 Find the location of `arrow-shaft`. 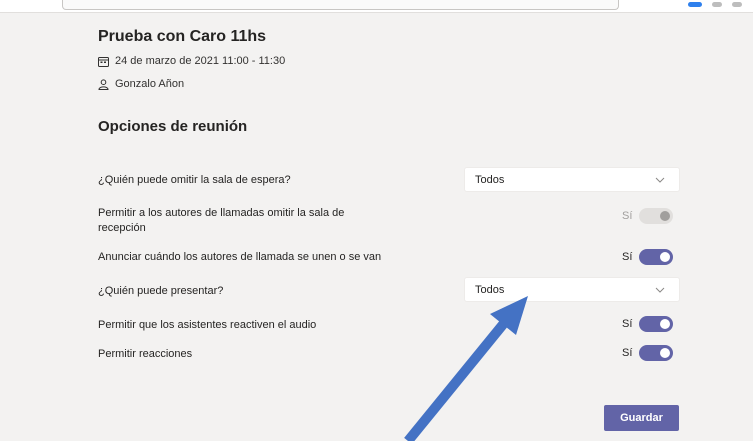

arrow-shaft is located at coordinates (456, 379).